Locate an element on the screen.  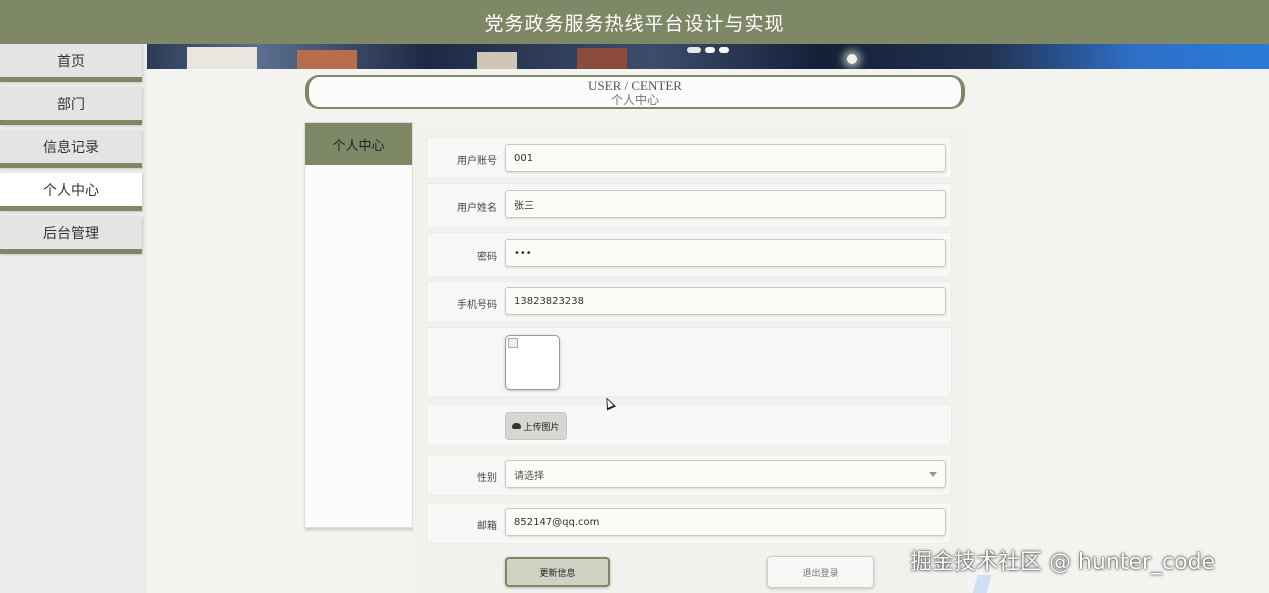
form-row-upload: 上传图片 is located at coordinates (689, 425).